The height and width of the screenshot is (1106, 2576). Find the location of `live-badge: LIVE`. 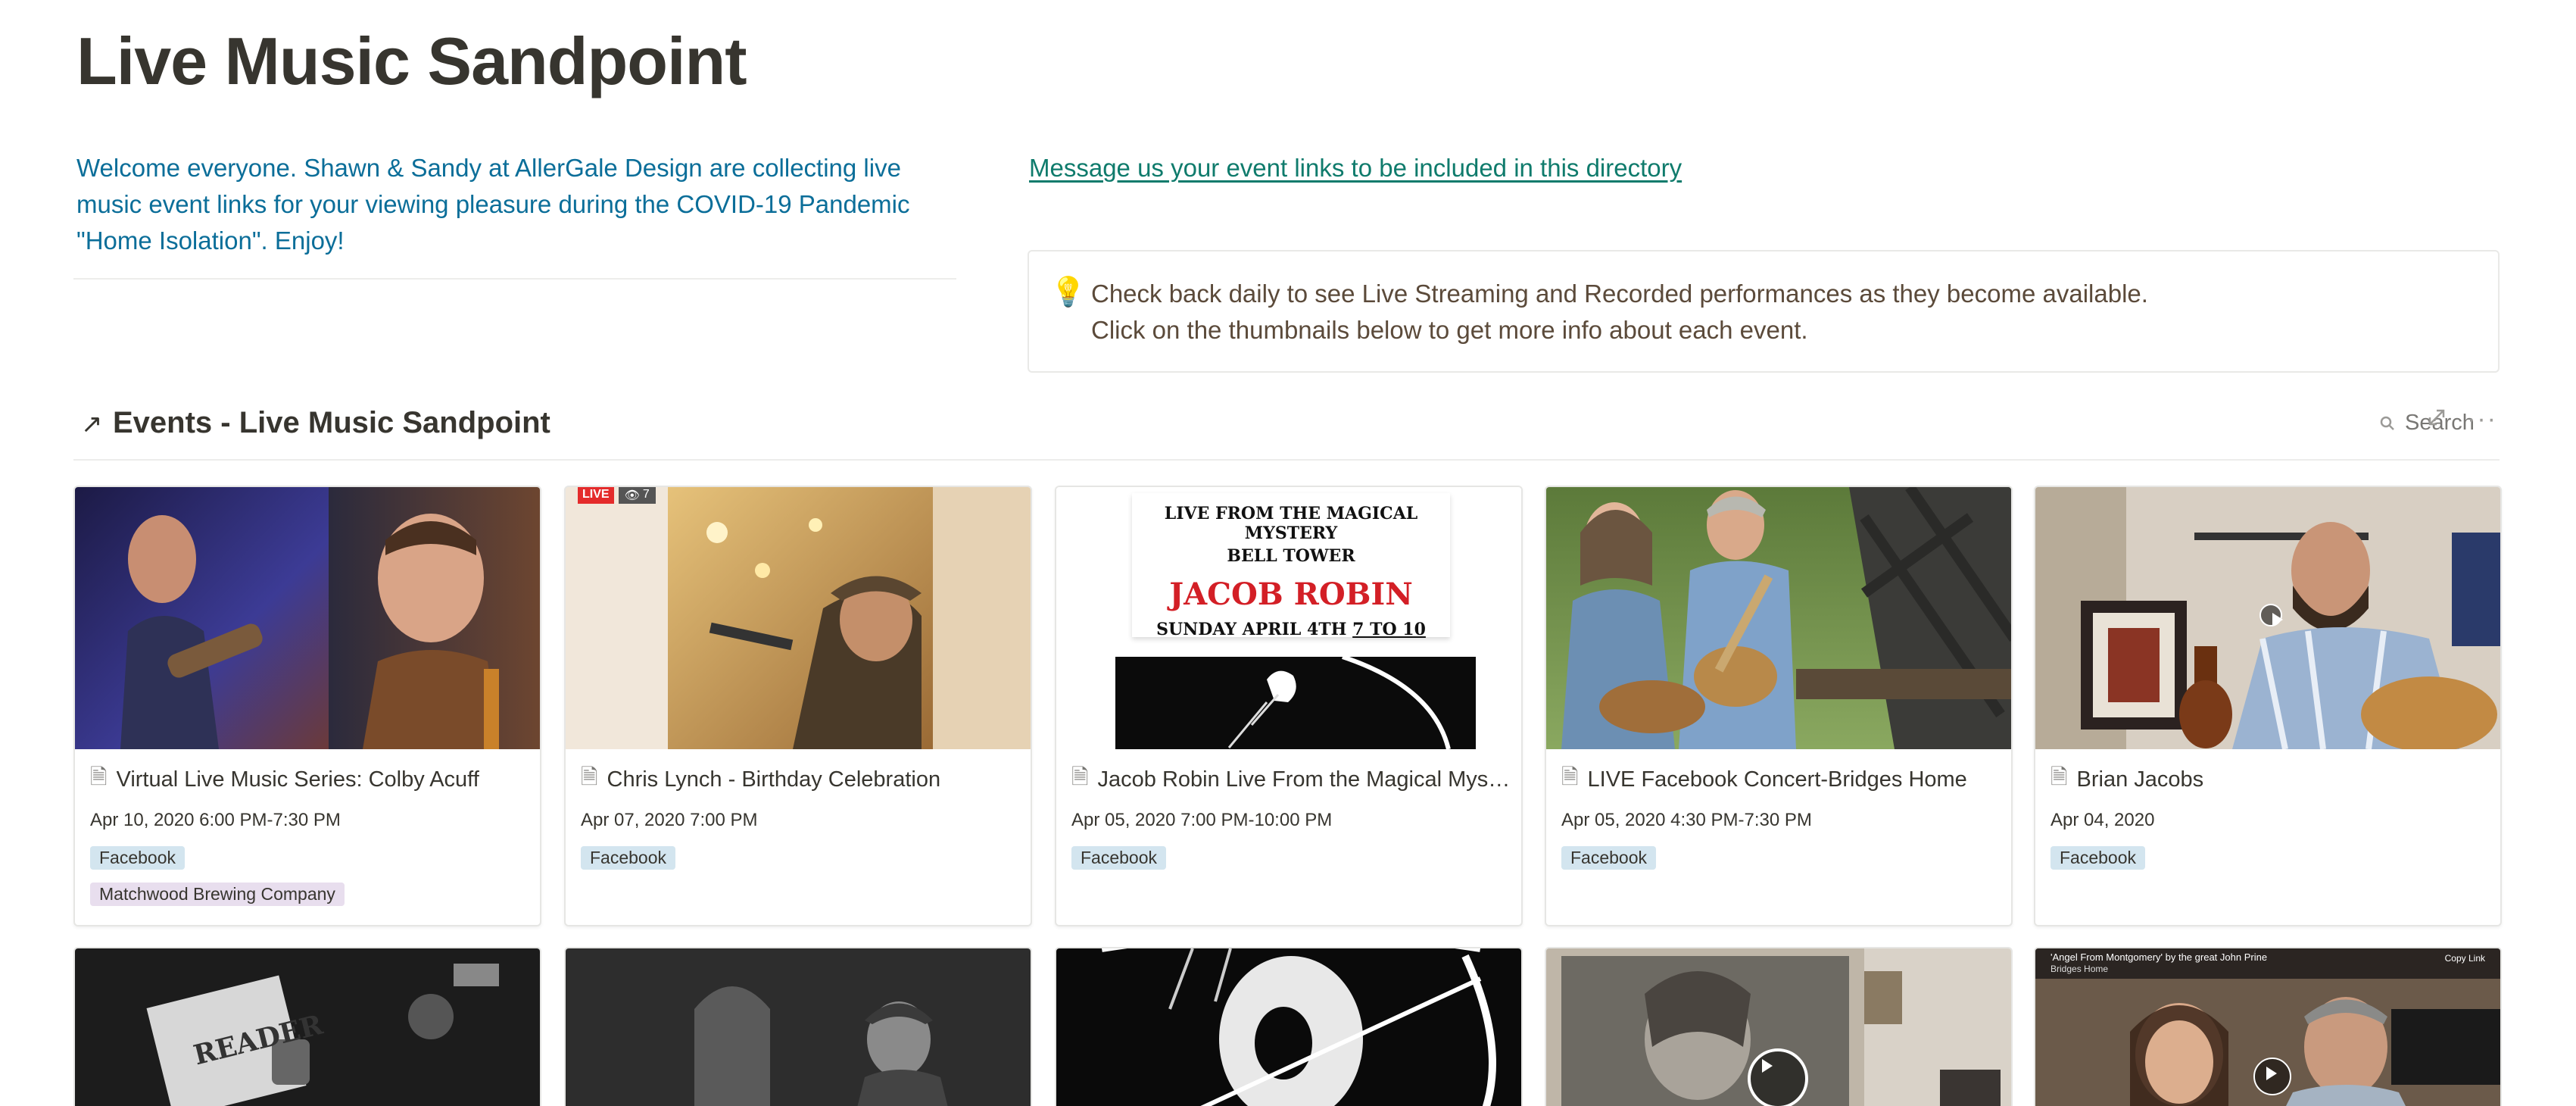

live-badge: LIVE is located at coordinates (596, 496).